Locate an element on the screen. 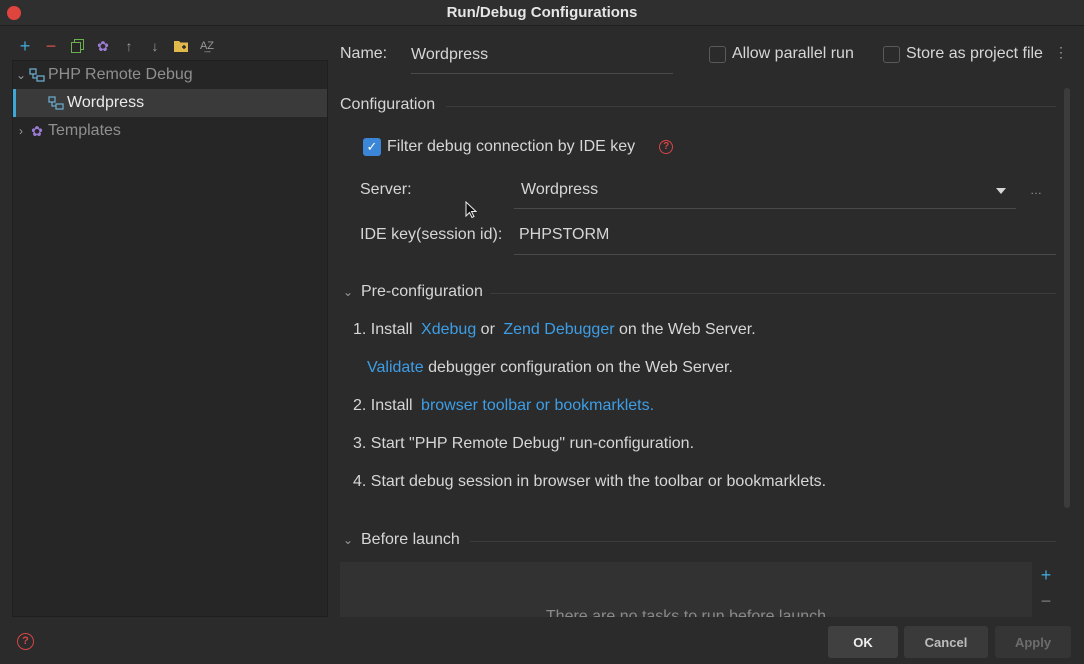 Image resolution: width=1084 pixels, height=664 pixels. before-launch-title: Before launch is located at coordinates (410, 539).